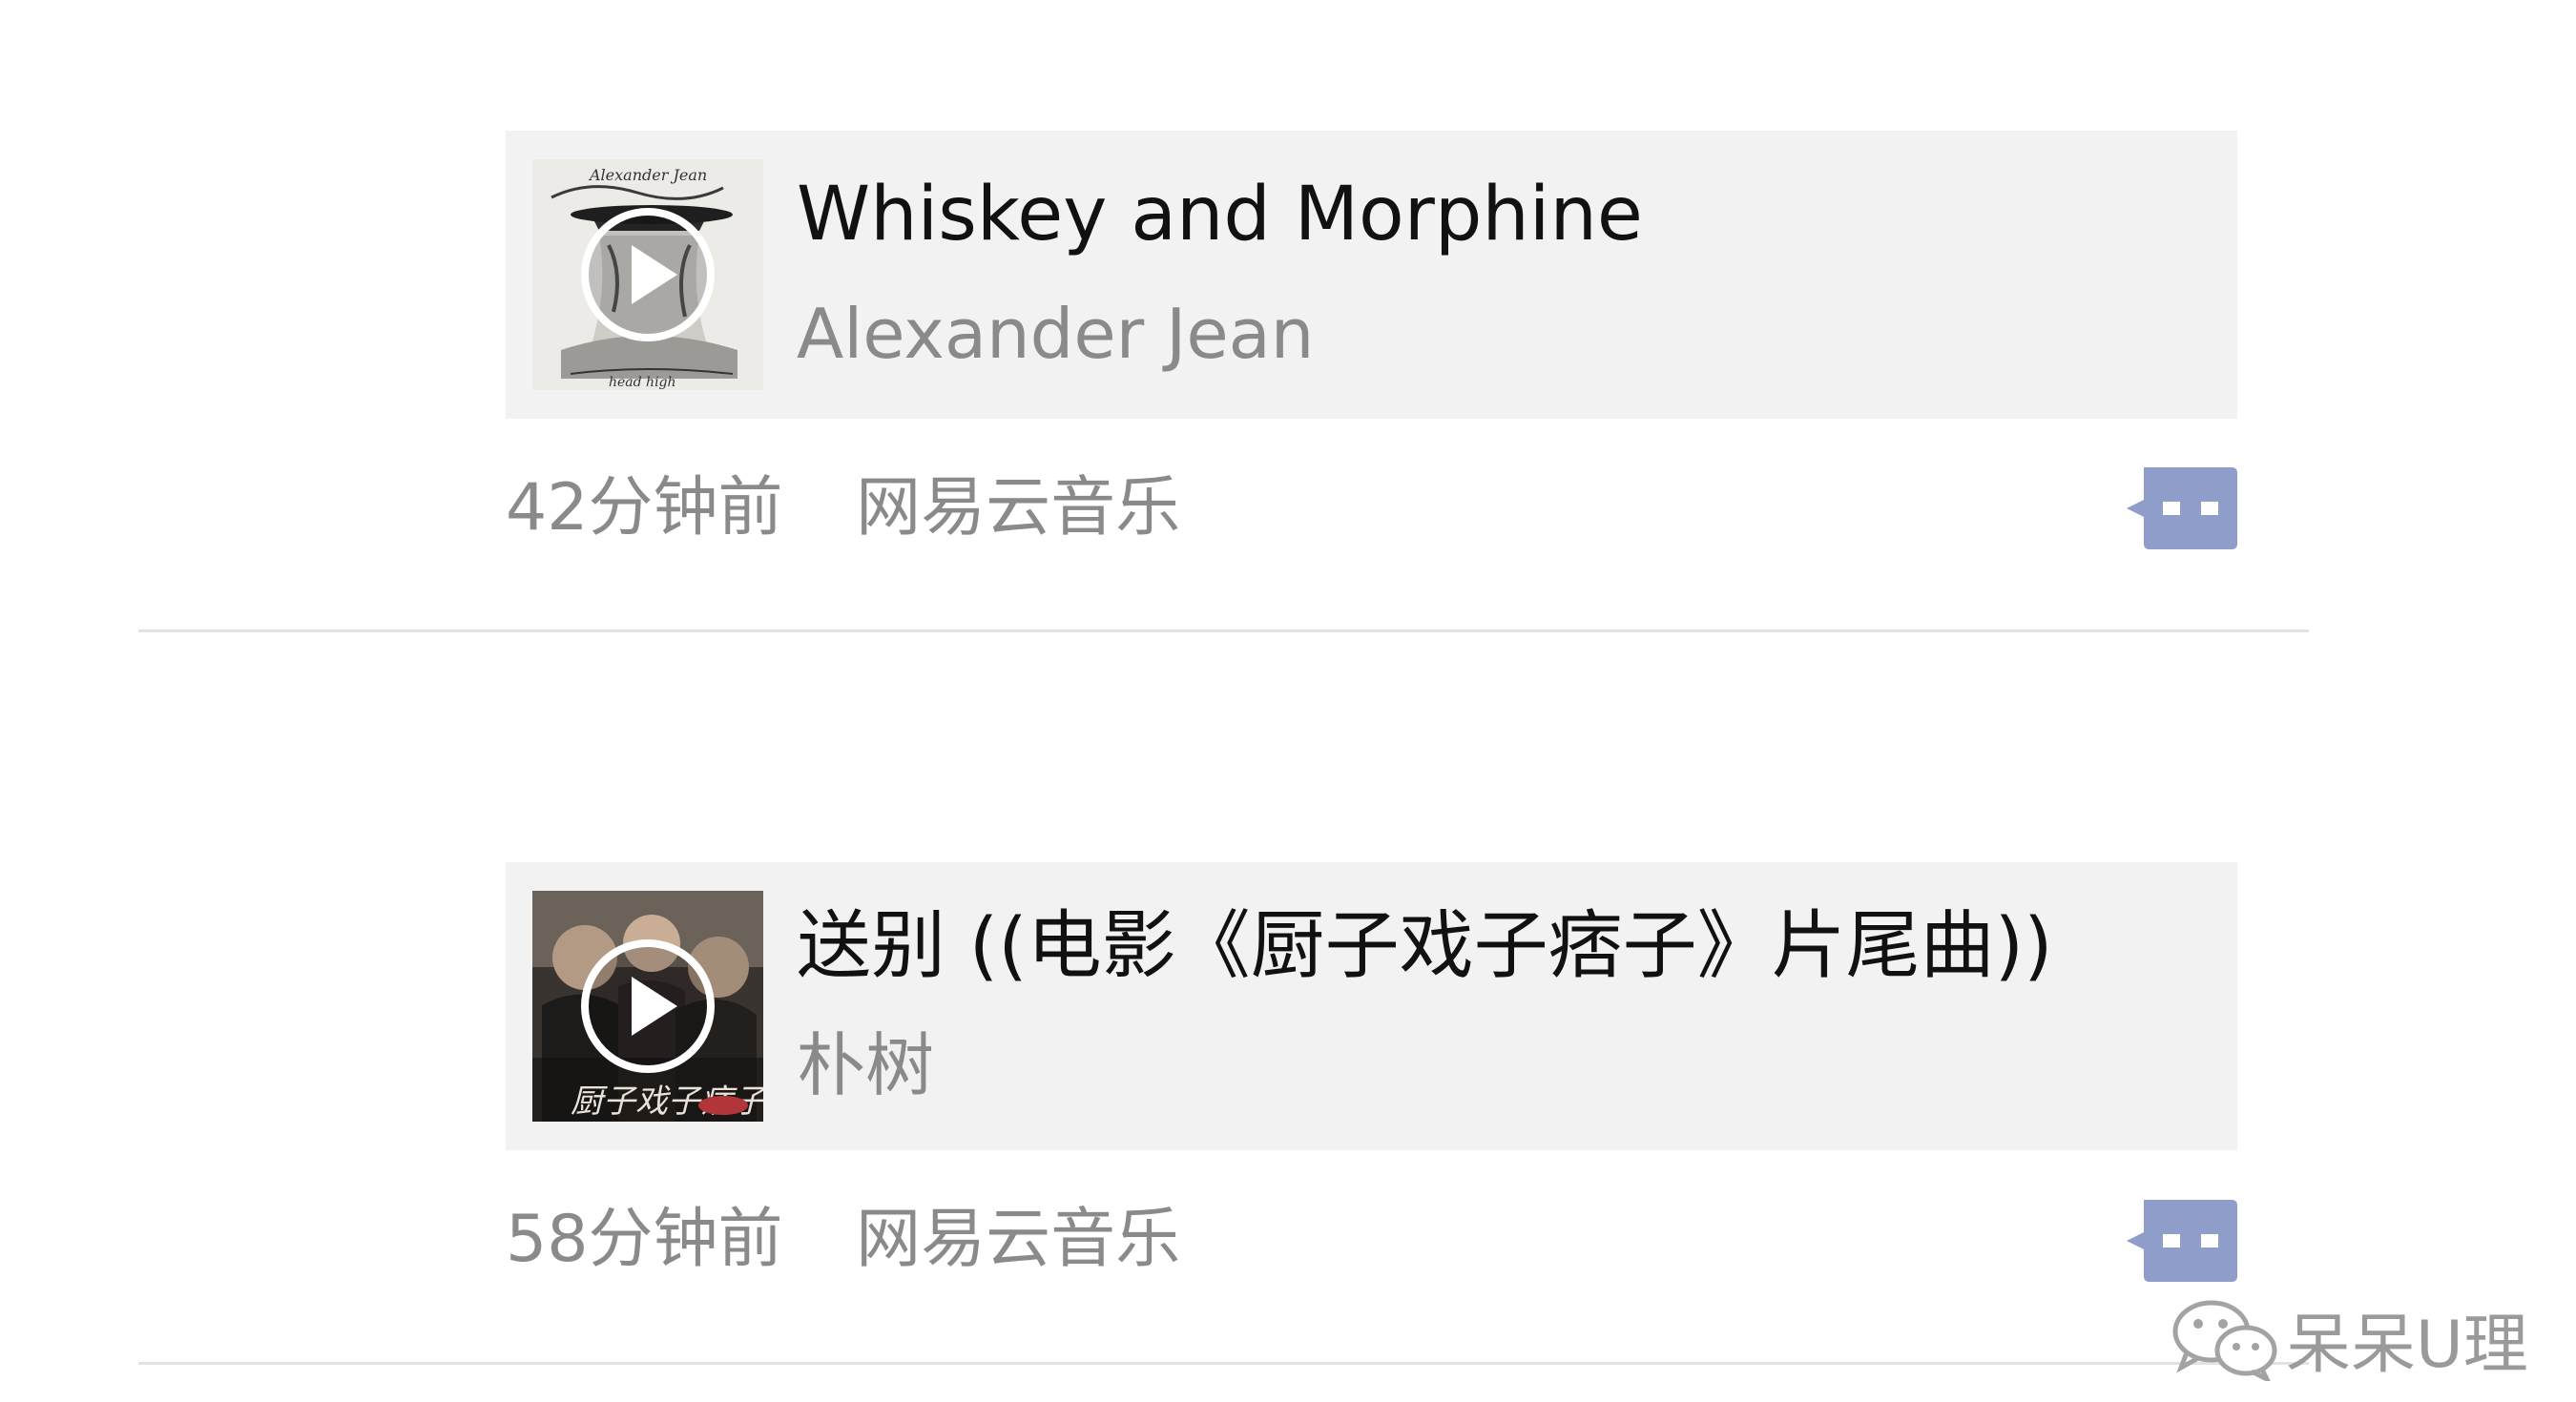 Image resolution: width=2576 pixels, height=1402 pixels. Describe the element at coordinates (843, 1240) in the screenshot. I see `post-meta: 58分钟前 网易云音乐` at that location.